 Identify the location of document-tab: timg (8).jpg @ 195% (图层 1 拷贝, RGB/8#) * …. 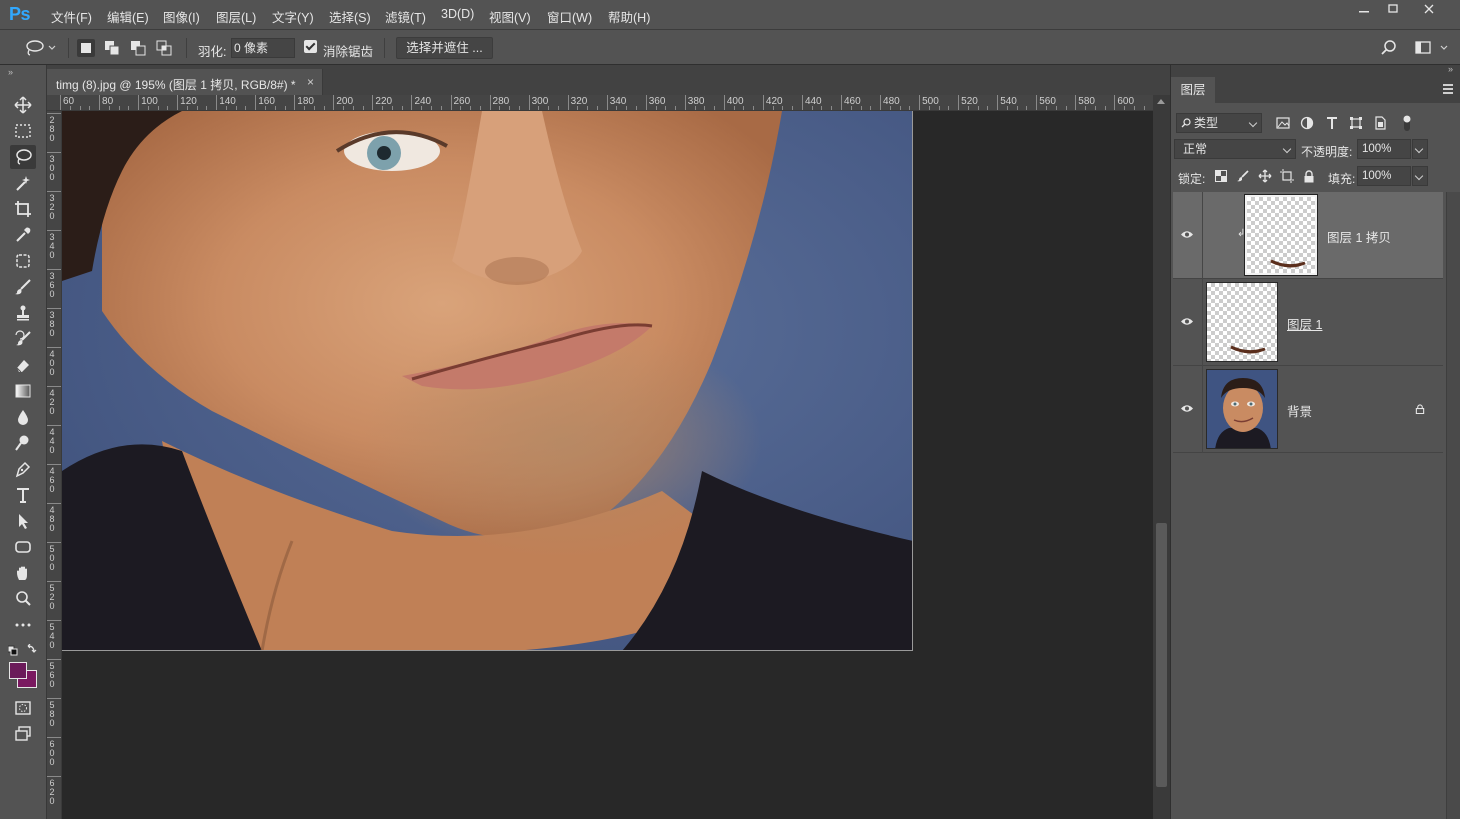
(185, 82).